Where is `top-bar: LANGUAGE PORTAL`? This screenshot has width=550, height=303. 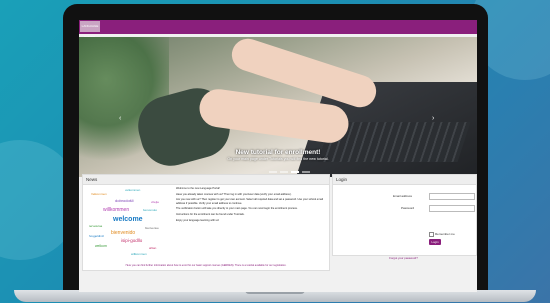
top-bar: LANGUAGE PORTAL is located at coordinates (278, 29).